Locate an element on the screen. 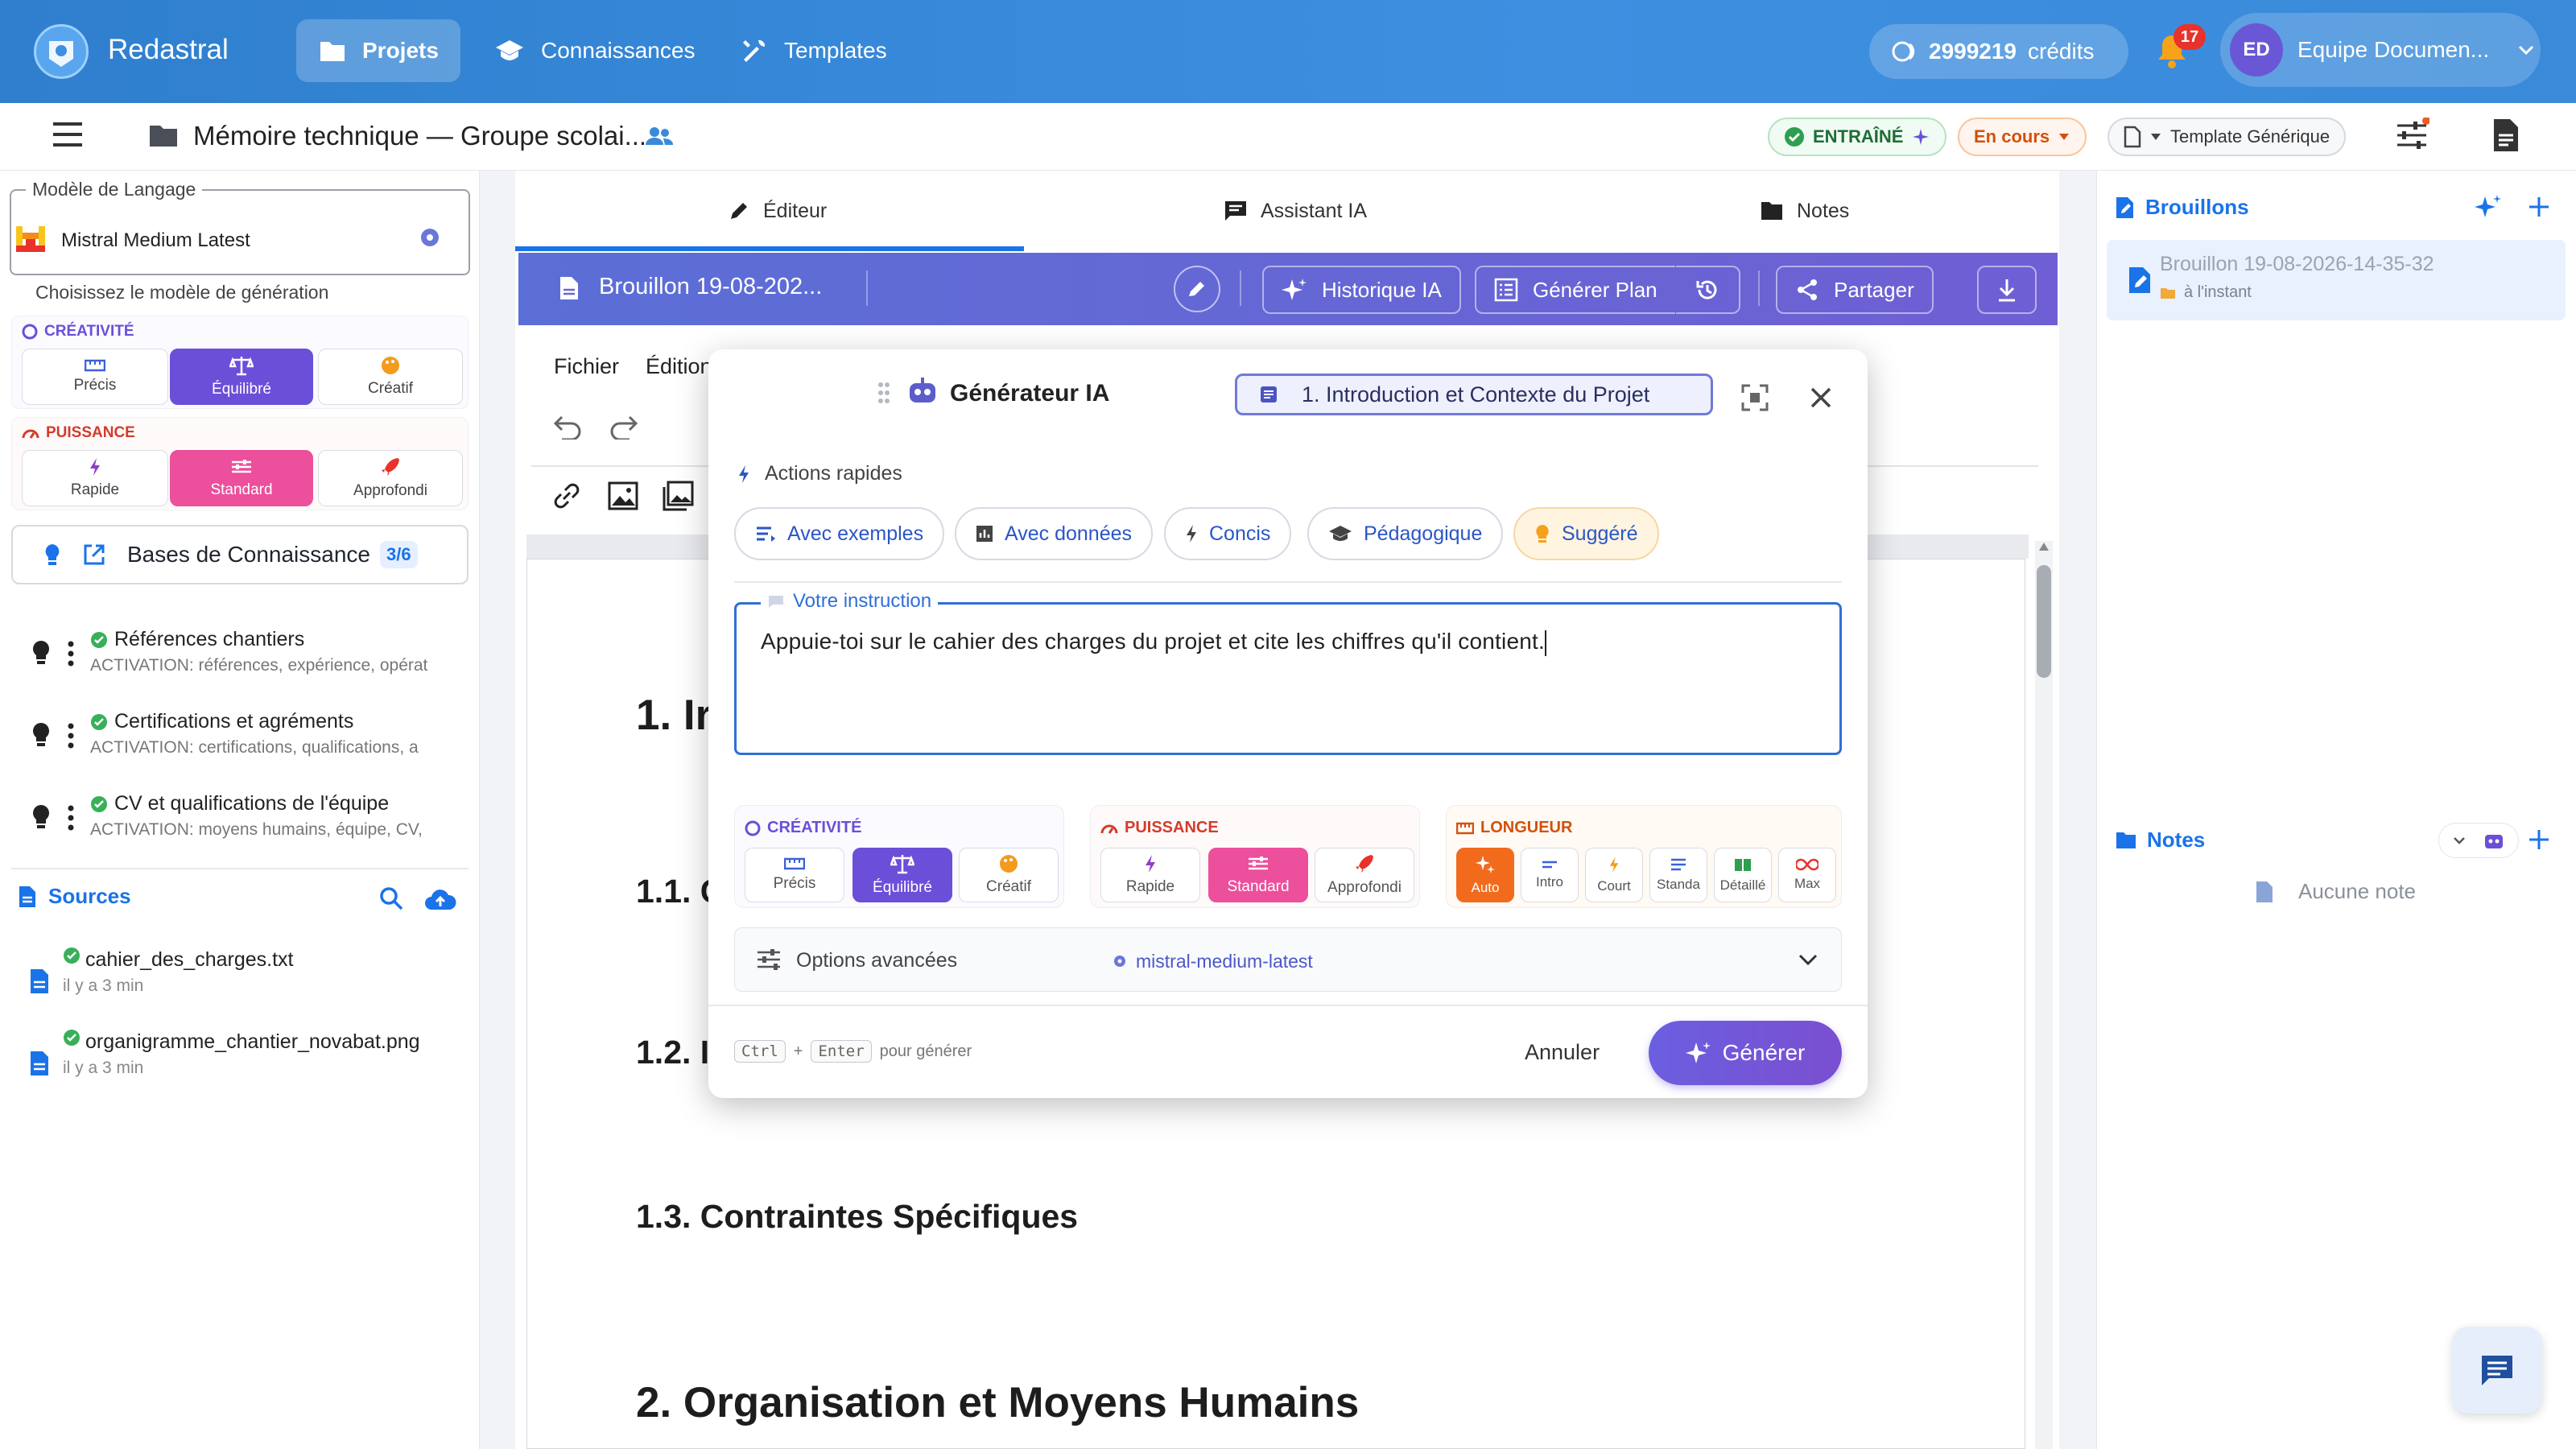 The height and width of the screenshot is (1449, 2576). creativity-creatif-button: Créatif is located at coordinates (390, 377).